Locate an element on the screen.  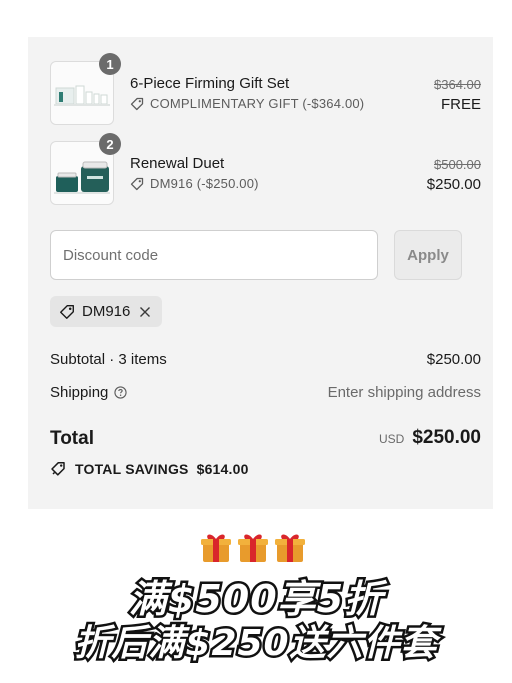
quantity-badge: 1 is located at coordinates (110, 64).